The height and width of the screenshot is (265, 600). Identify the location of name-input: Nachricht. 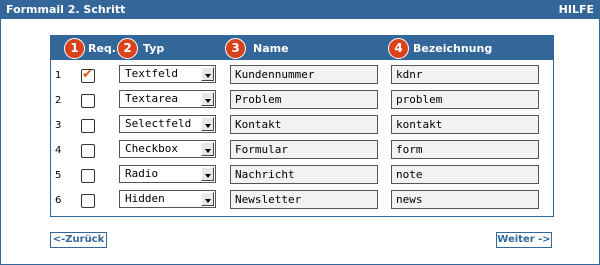
(304, 174).